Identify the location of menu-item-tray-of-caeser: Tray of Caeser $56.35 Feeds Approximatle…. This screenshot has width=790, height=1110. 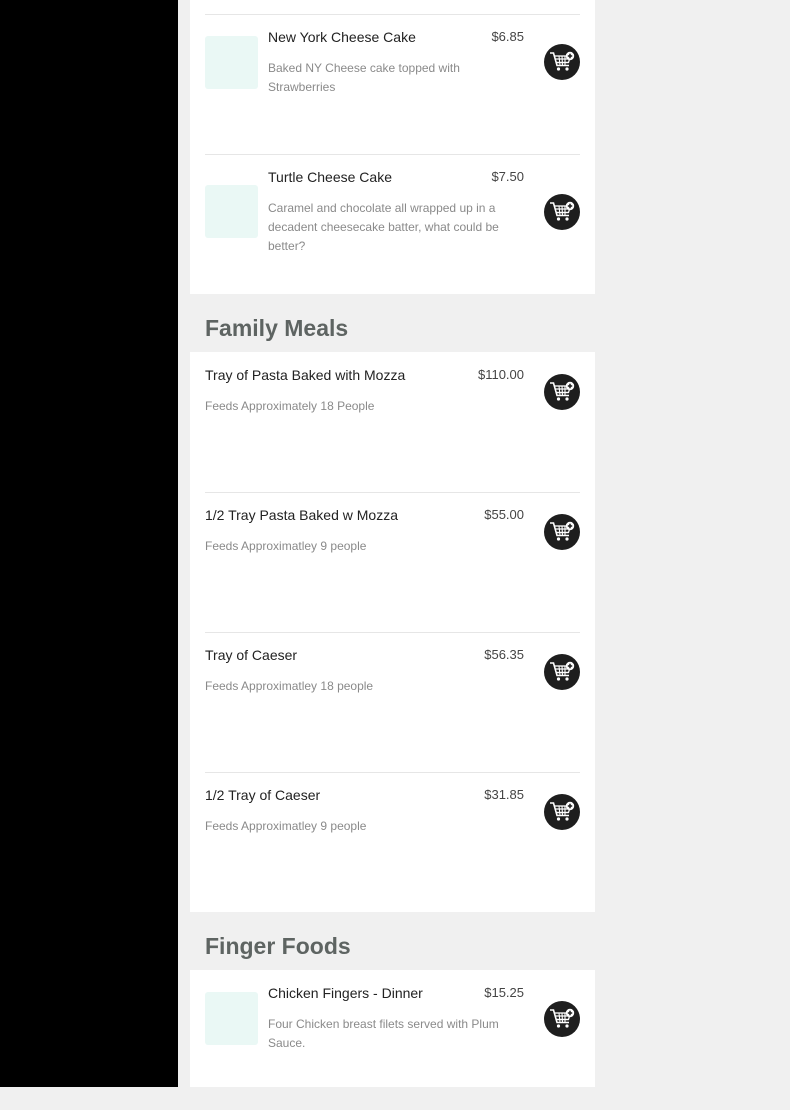
(392, 702).